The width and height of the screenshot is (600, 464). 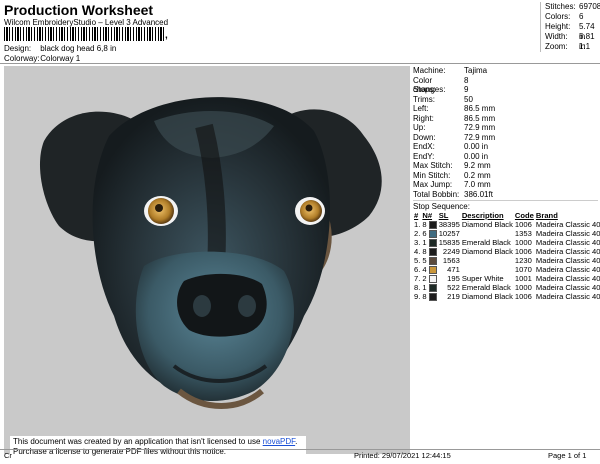 I want to click on info-row: Trims: 50, so click(x=505, y=100).